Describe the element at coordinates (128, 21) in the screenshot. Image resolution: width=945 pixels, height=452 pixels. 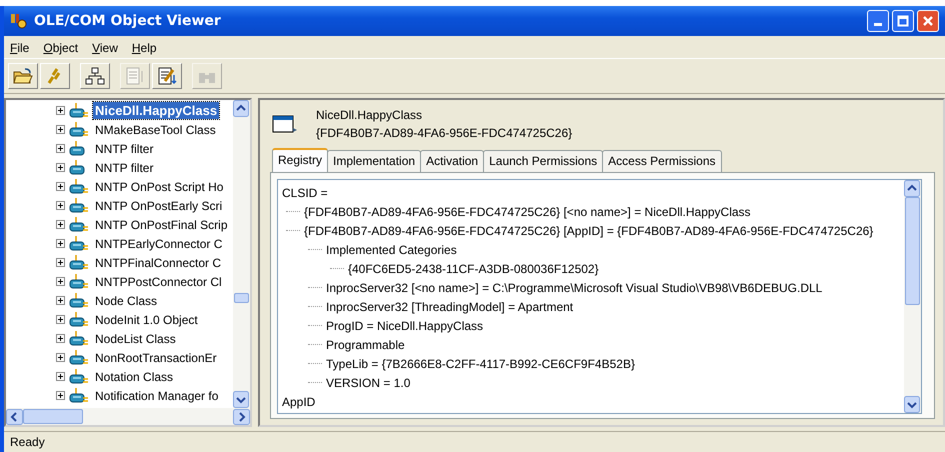
I see `window-title: OLE/COM Object Viewer` at that location.